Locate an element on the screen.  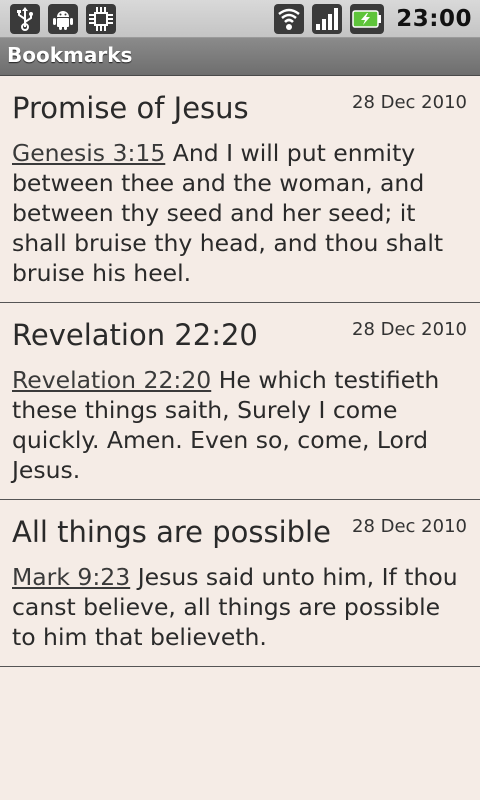
title-bar: Bookmarks is located at coordinates (240, 57).